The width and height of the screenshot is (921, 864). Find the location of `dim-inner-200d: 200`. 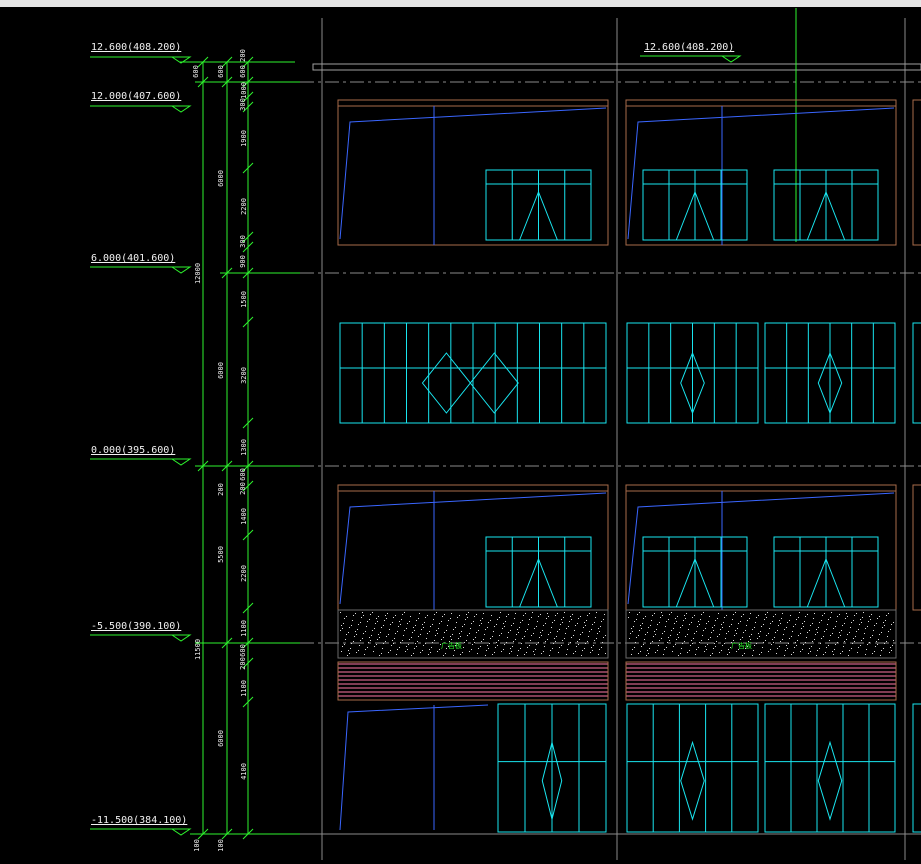

dim-inner-200d: 200 is located at coordinates (242, 663).